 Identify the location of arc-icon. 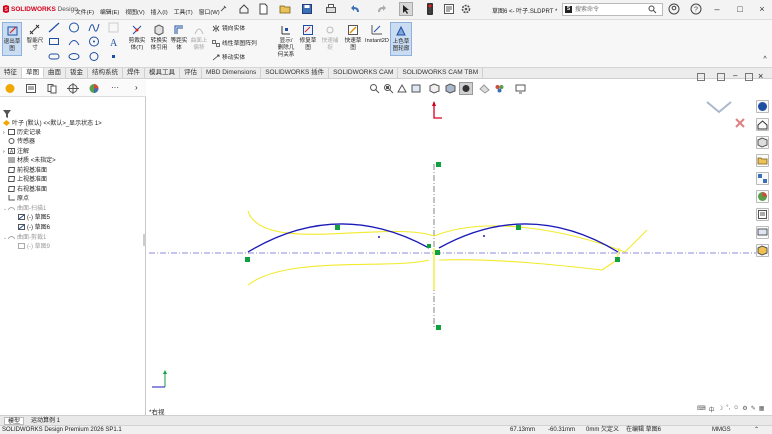
(74, 41).